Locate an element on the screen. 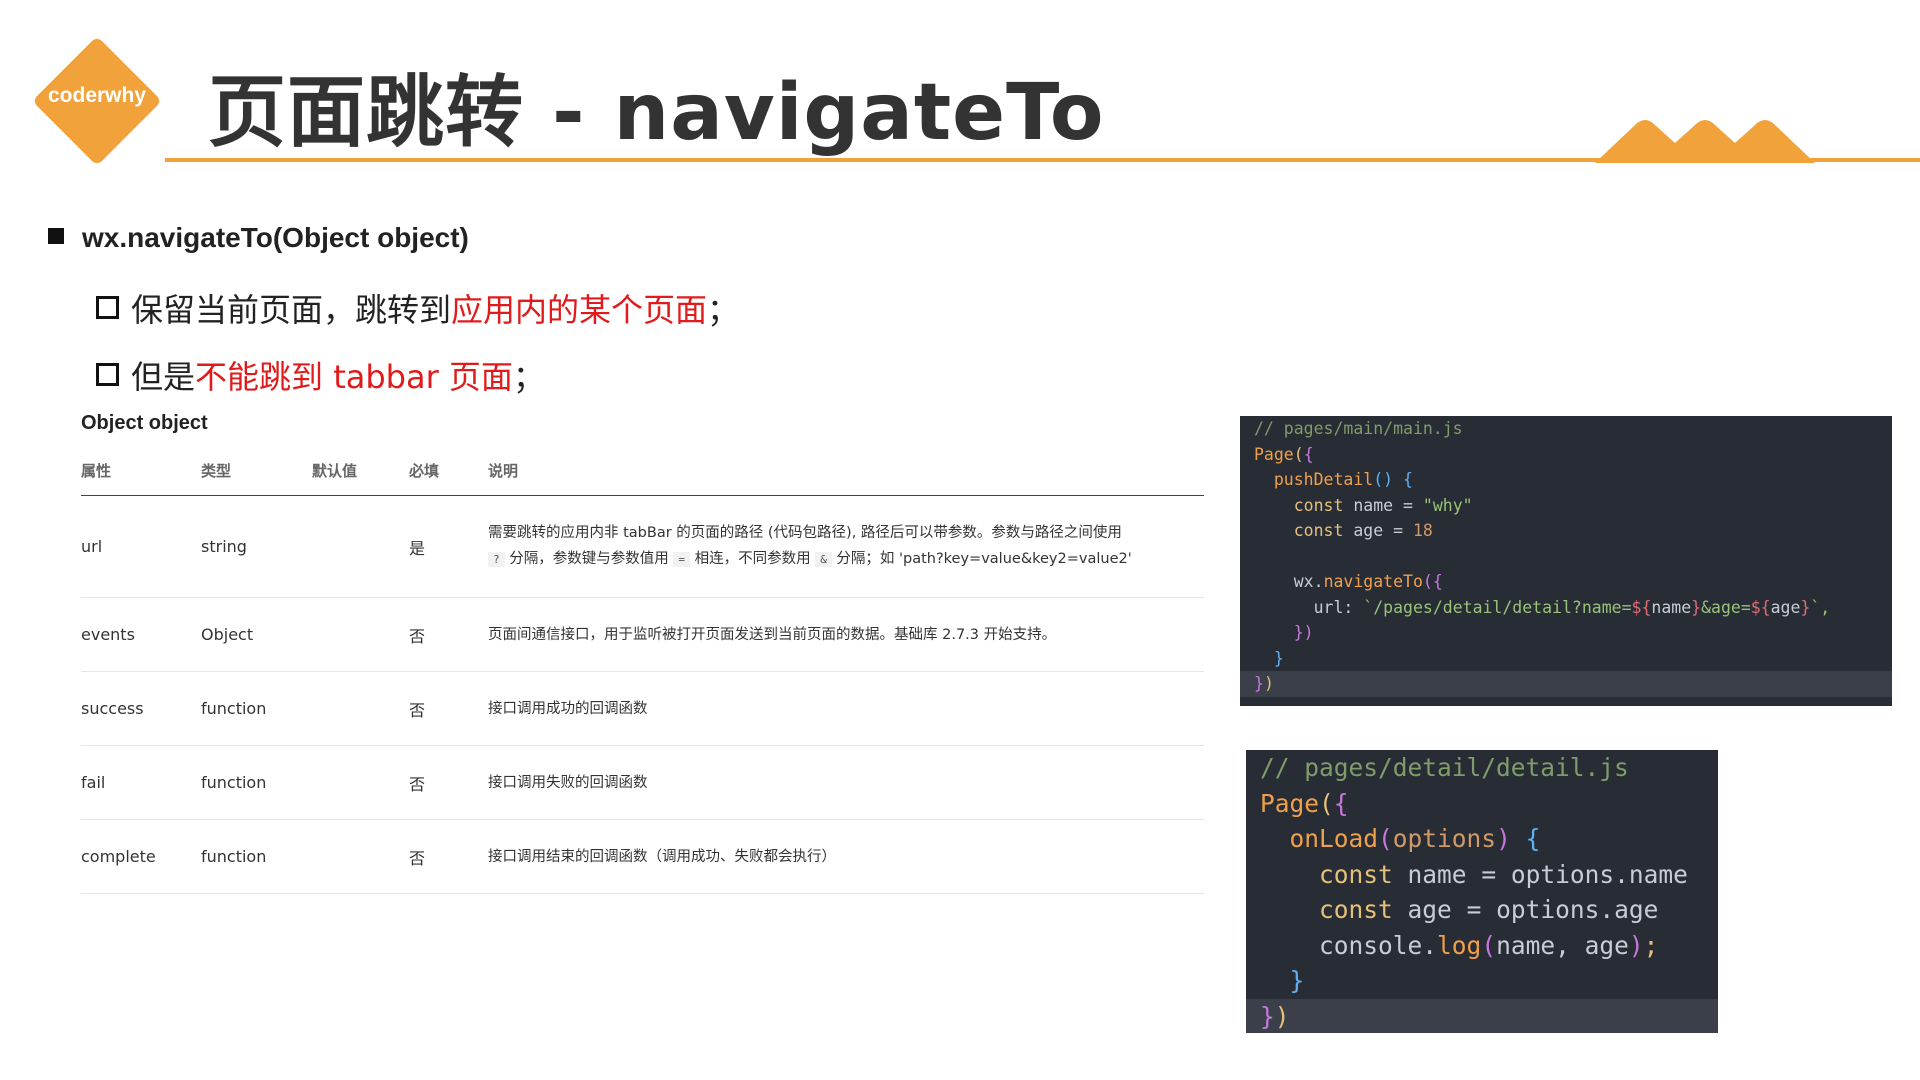 Image resolution: width=1920 pixels, height=1080 pixels. code-line: // pages/detail/detail.js is located at coordinates (1482, 768).